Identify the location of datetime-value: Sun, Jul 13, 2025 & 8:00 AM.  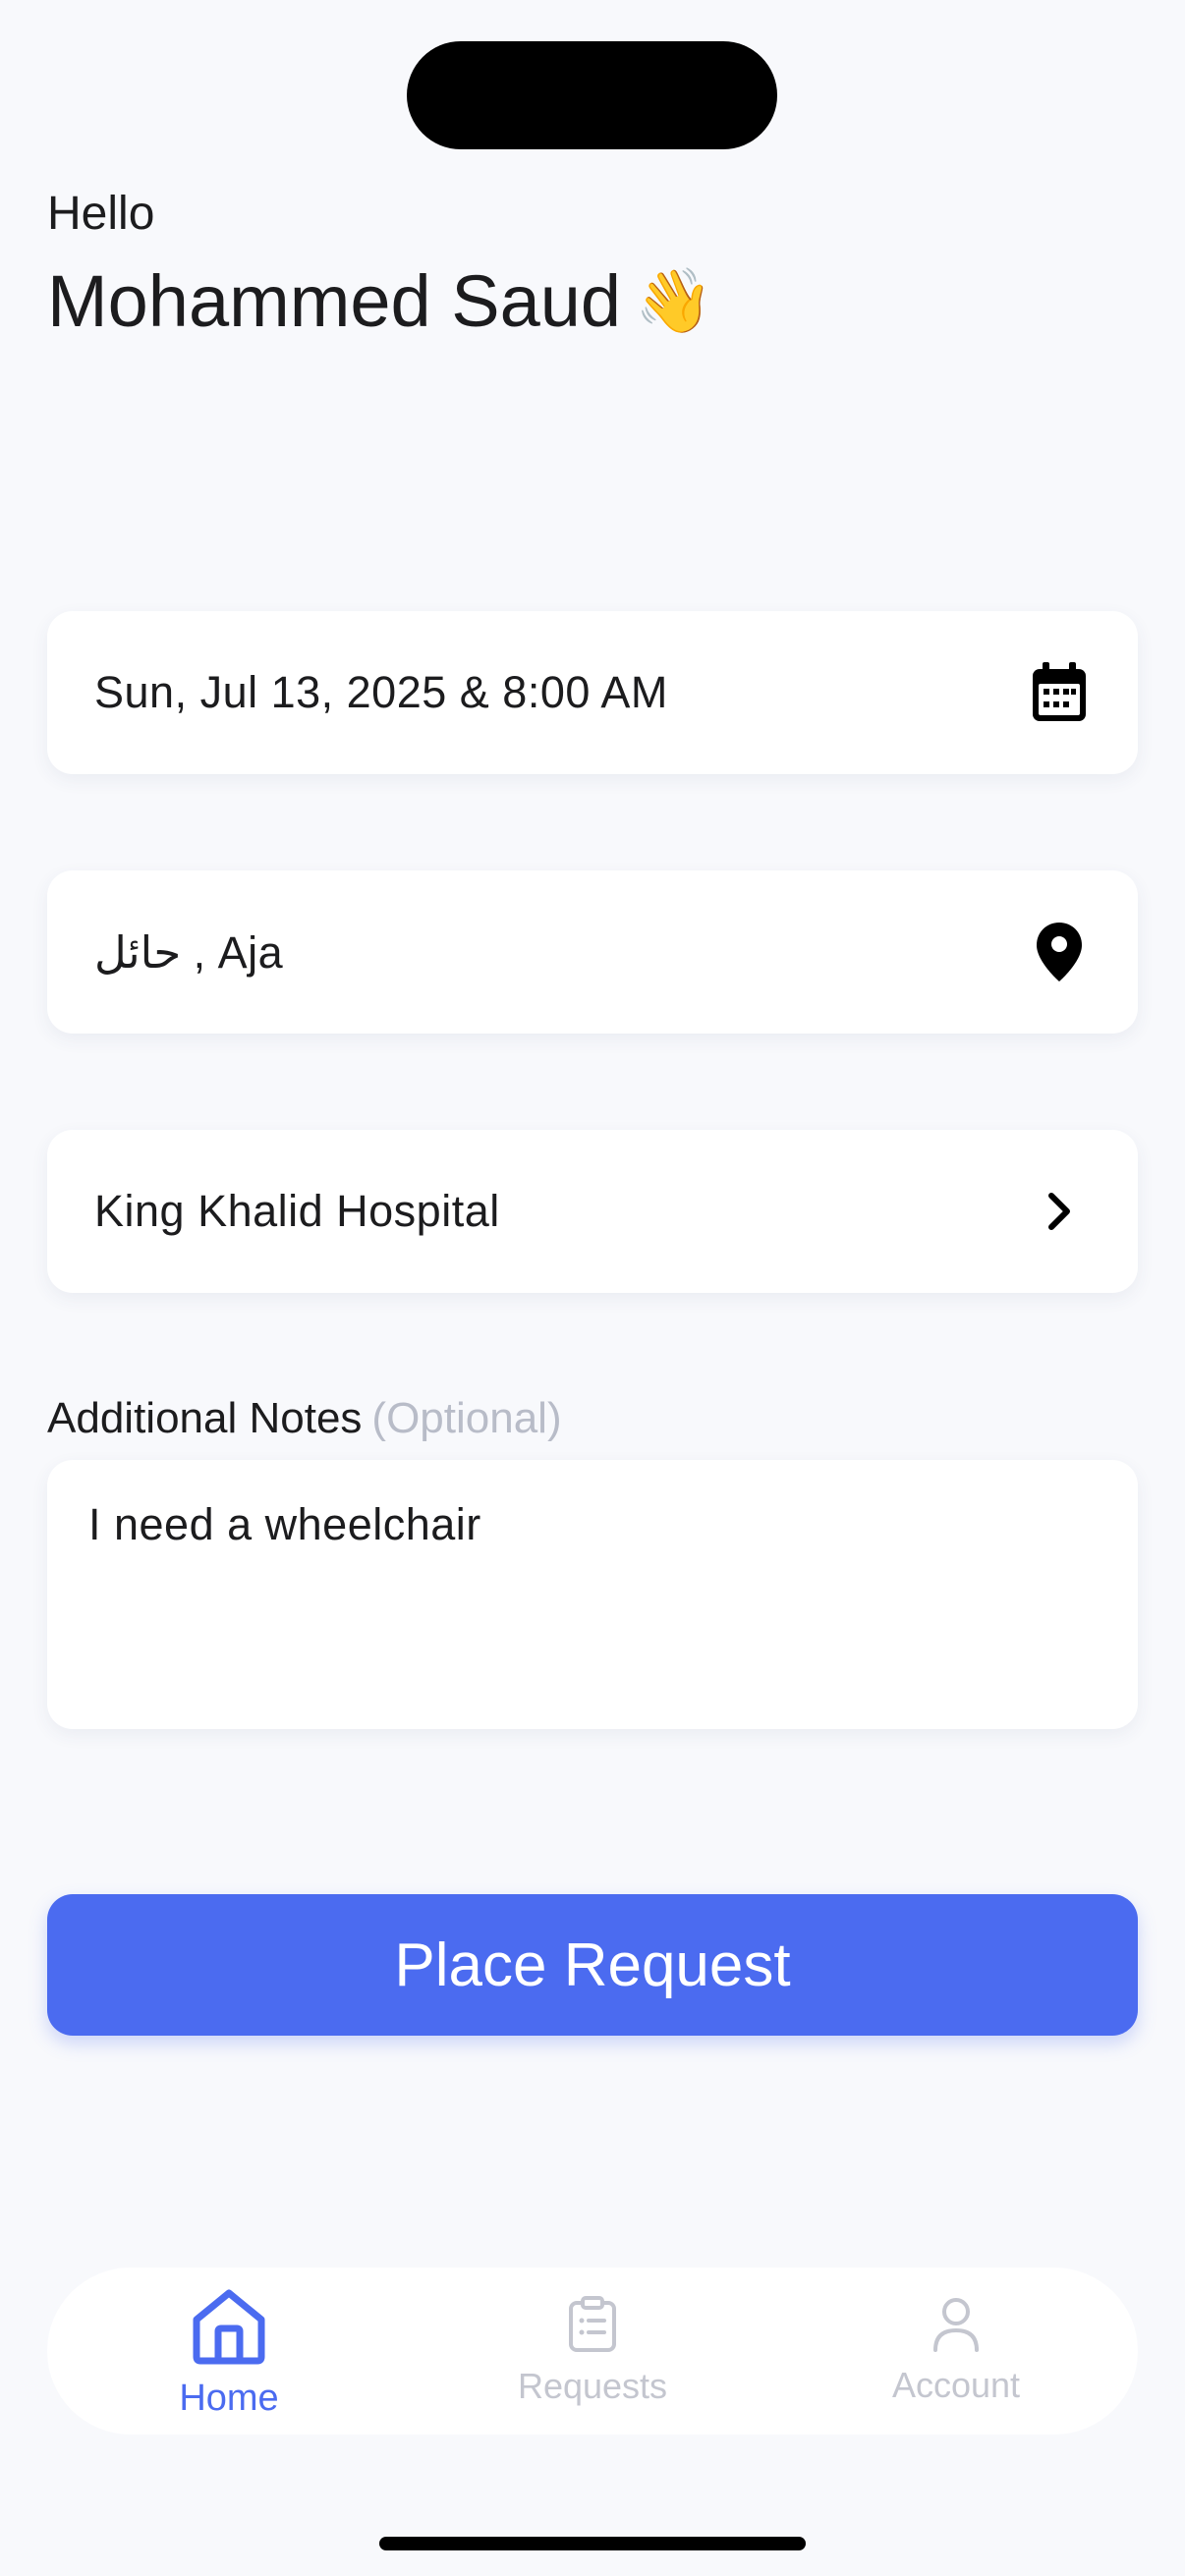
(381, 692).